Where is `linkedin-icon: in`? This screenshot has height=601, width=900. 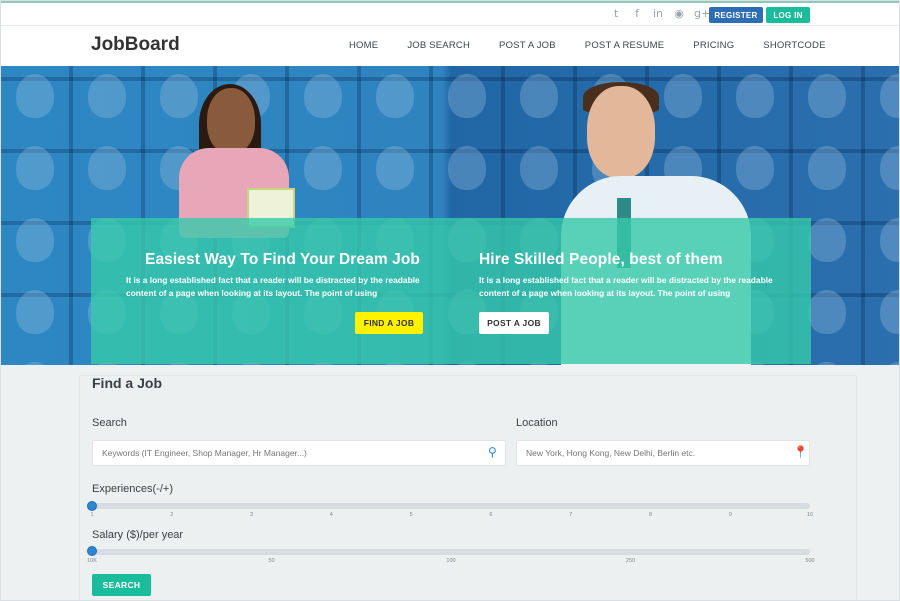 linkedin-icon: in is located at coordinates (658, 14).